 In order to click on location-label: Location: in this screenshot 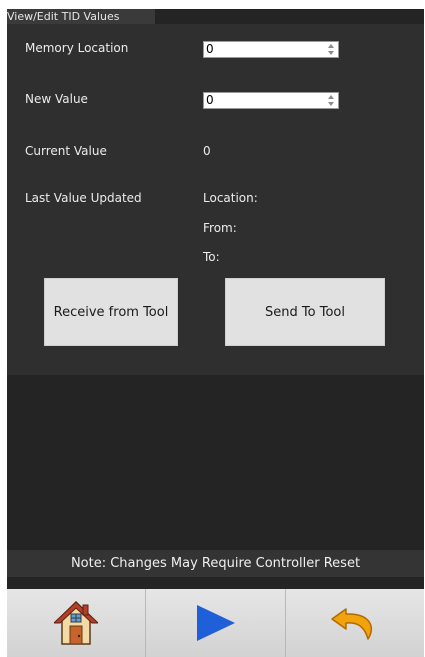, I will do `click(230, 198)`.